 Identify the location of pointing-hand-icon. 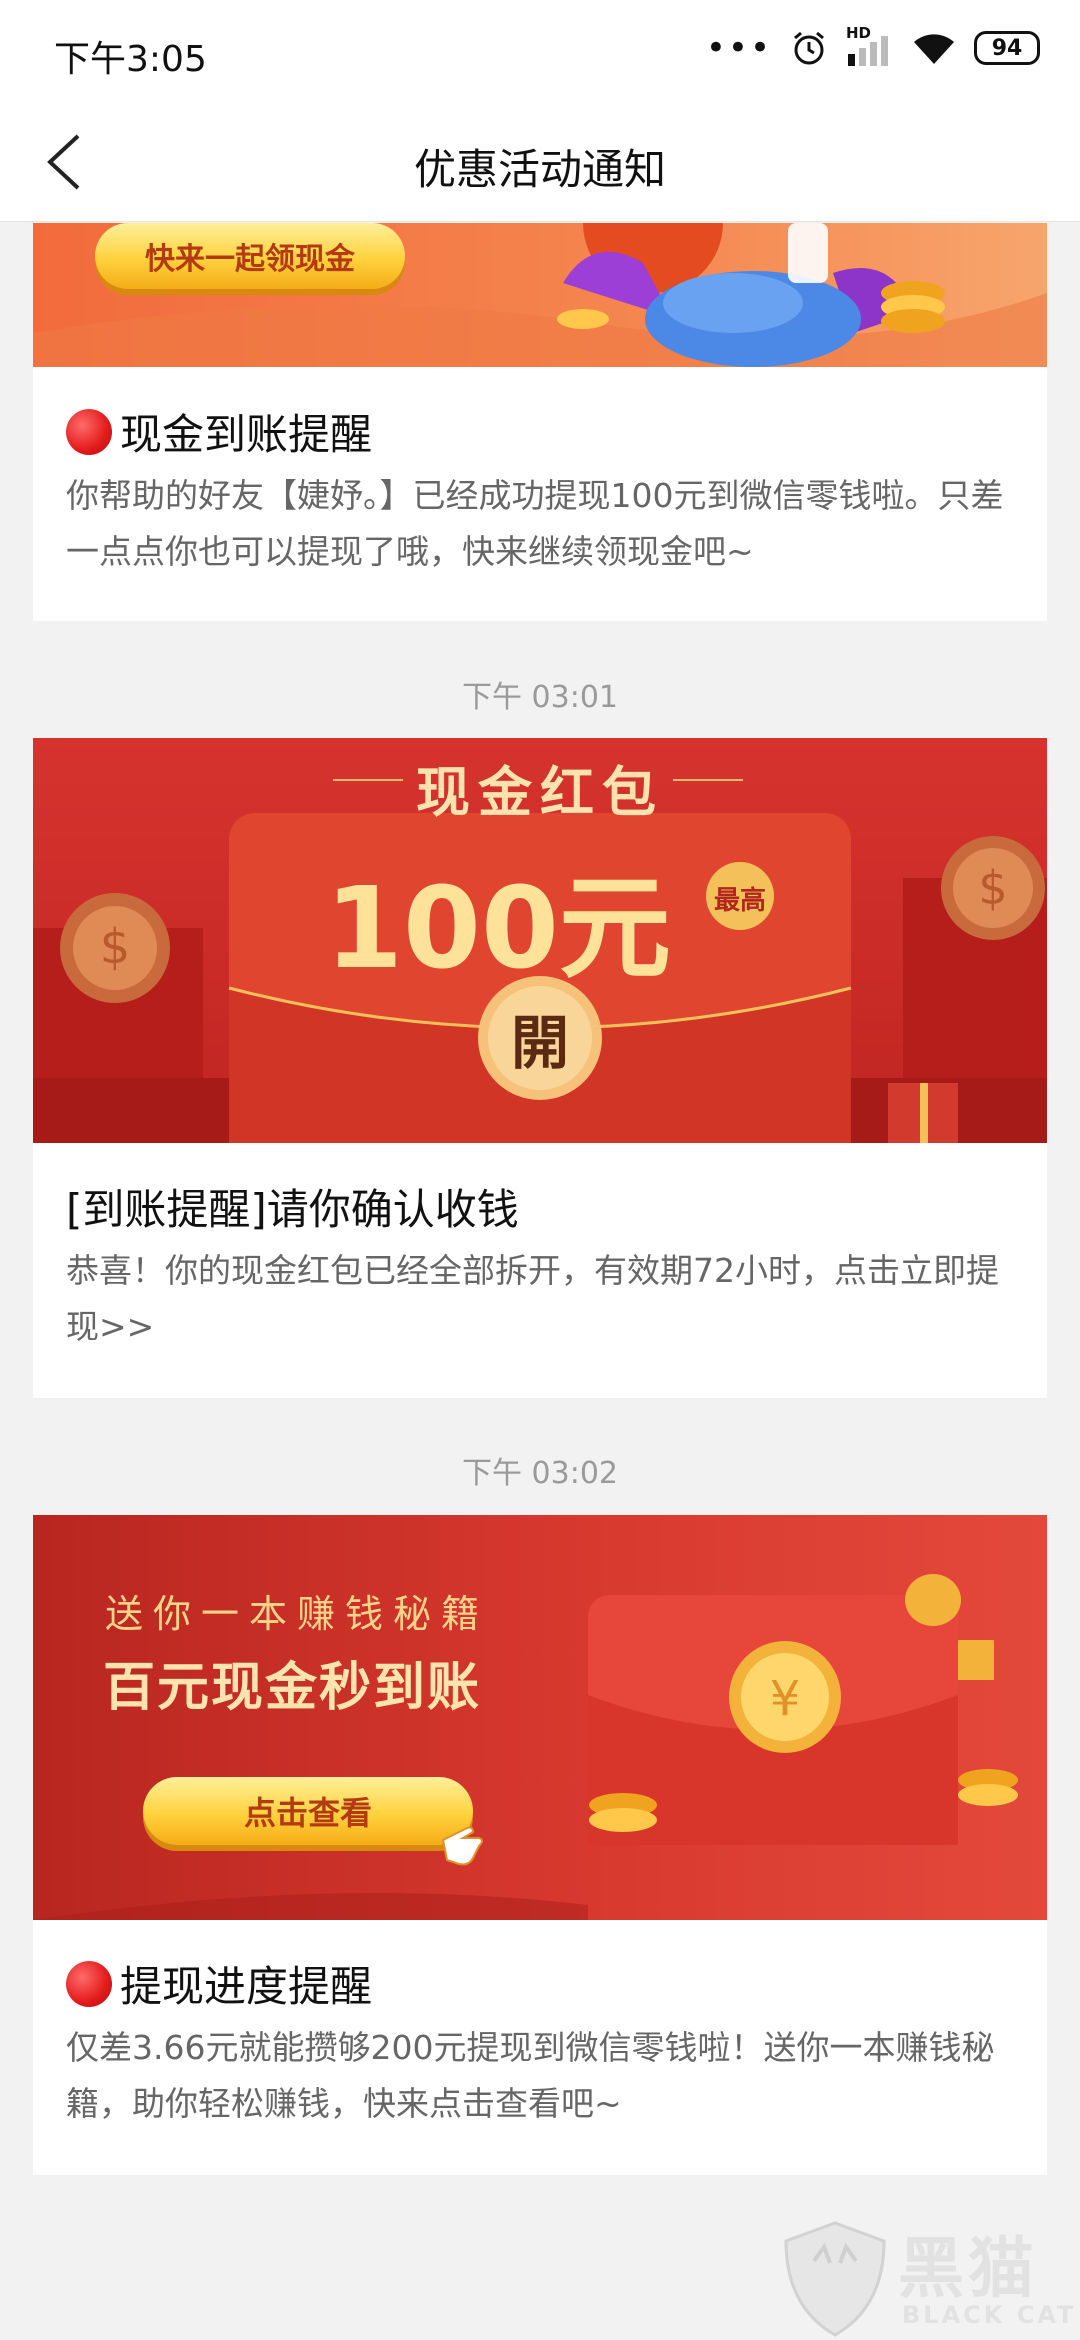
(462, 1846).